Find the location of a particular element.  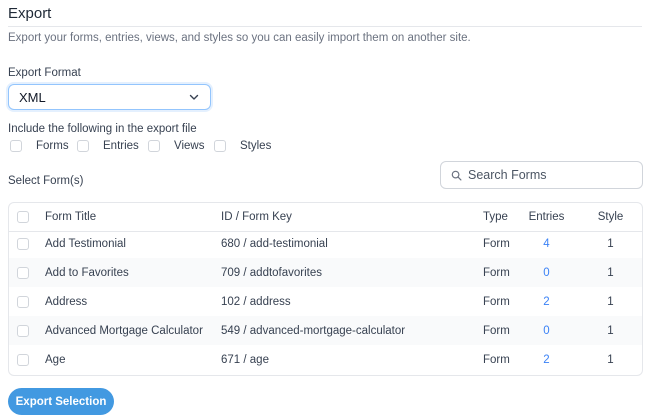

entries-count-link: 4 is located at coordinates (546, 244).